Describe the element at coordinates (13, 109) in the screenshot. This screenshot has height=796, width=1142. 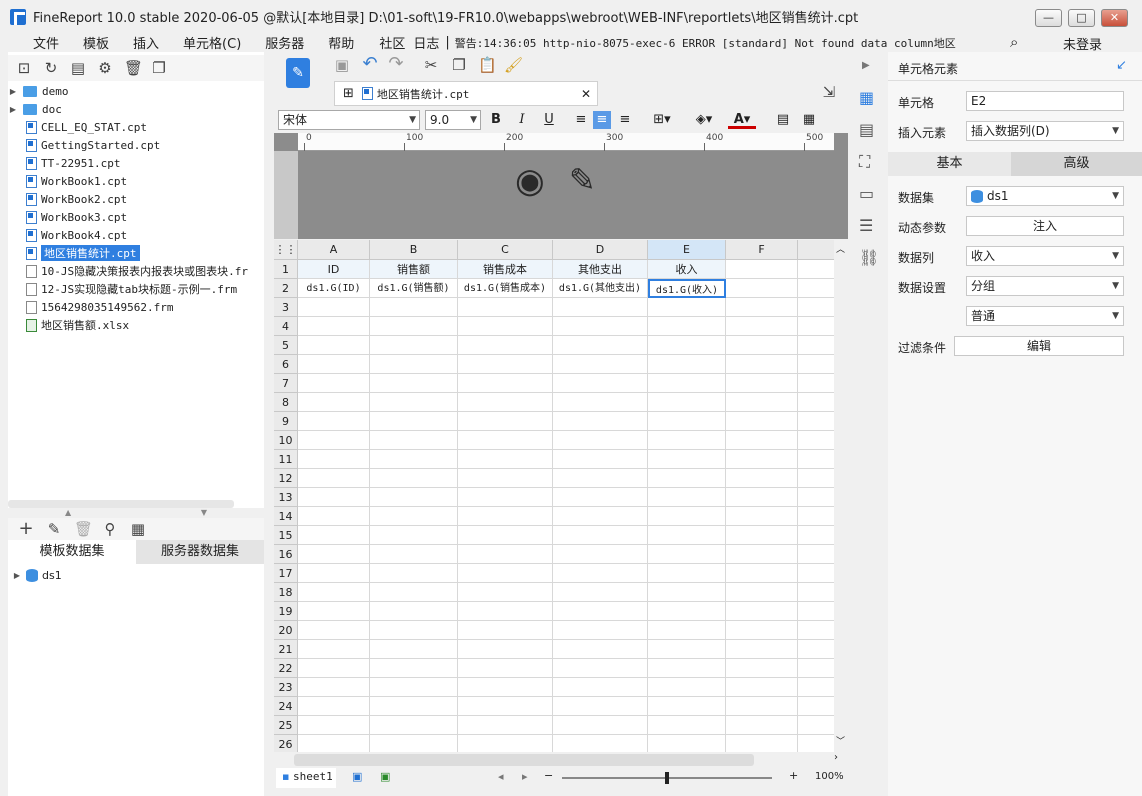
I see `expand-arrow-icon: ▶` at that location.